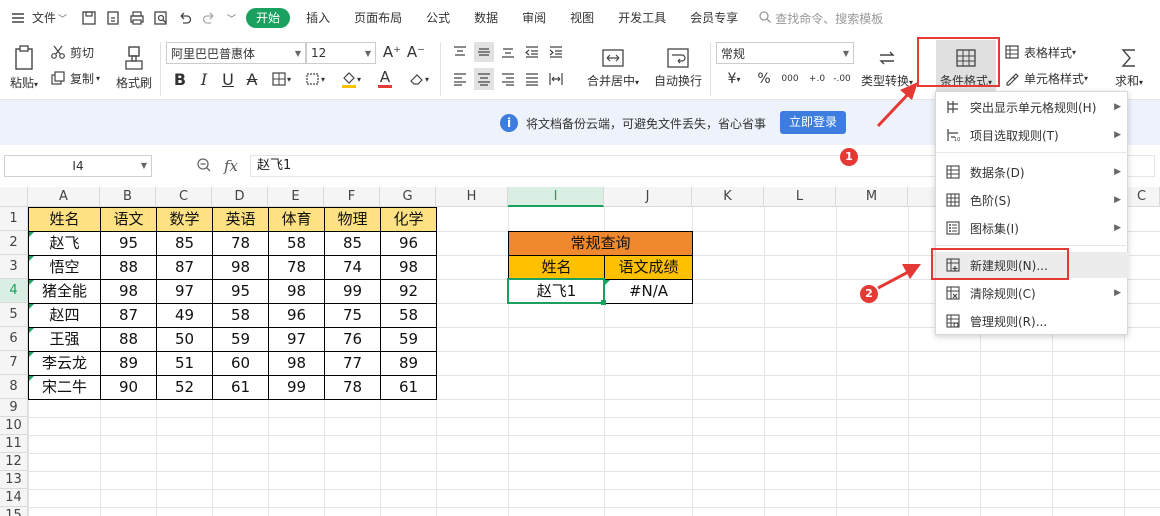 This screenshot has height=516, width=1160. I want to click on fill-handle, so click(603, 302).